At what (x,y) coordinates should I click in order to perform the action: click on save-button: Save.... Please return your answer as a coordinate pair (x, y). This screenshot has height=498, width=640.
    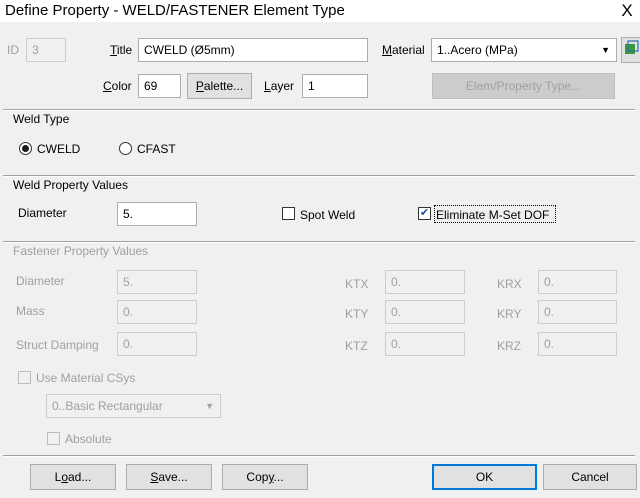
    Looking at the image, I should click on (169, 477).